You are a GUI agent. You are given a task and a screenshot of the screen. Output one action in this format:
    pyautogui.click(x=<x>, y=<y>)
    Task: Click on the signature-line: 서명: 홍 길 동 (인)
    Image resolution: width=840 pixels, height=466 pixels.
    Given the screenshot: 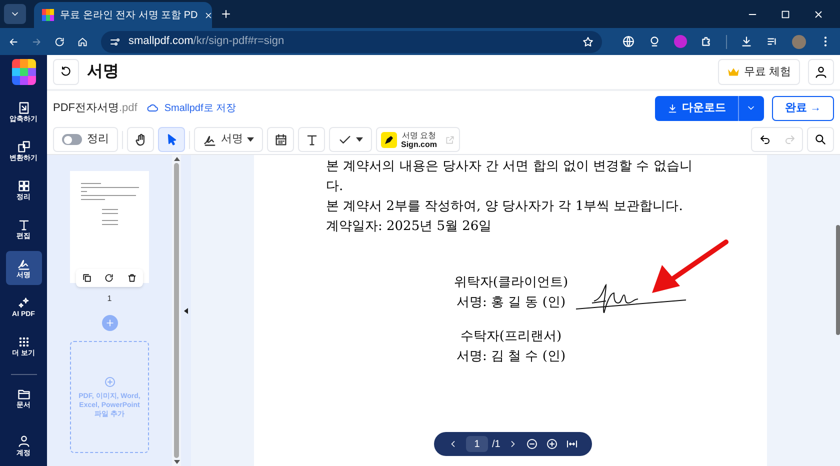 What is the action you would take?
    pyautogui.click(x=511, y=303)
    